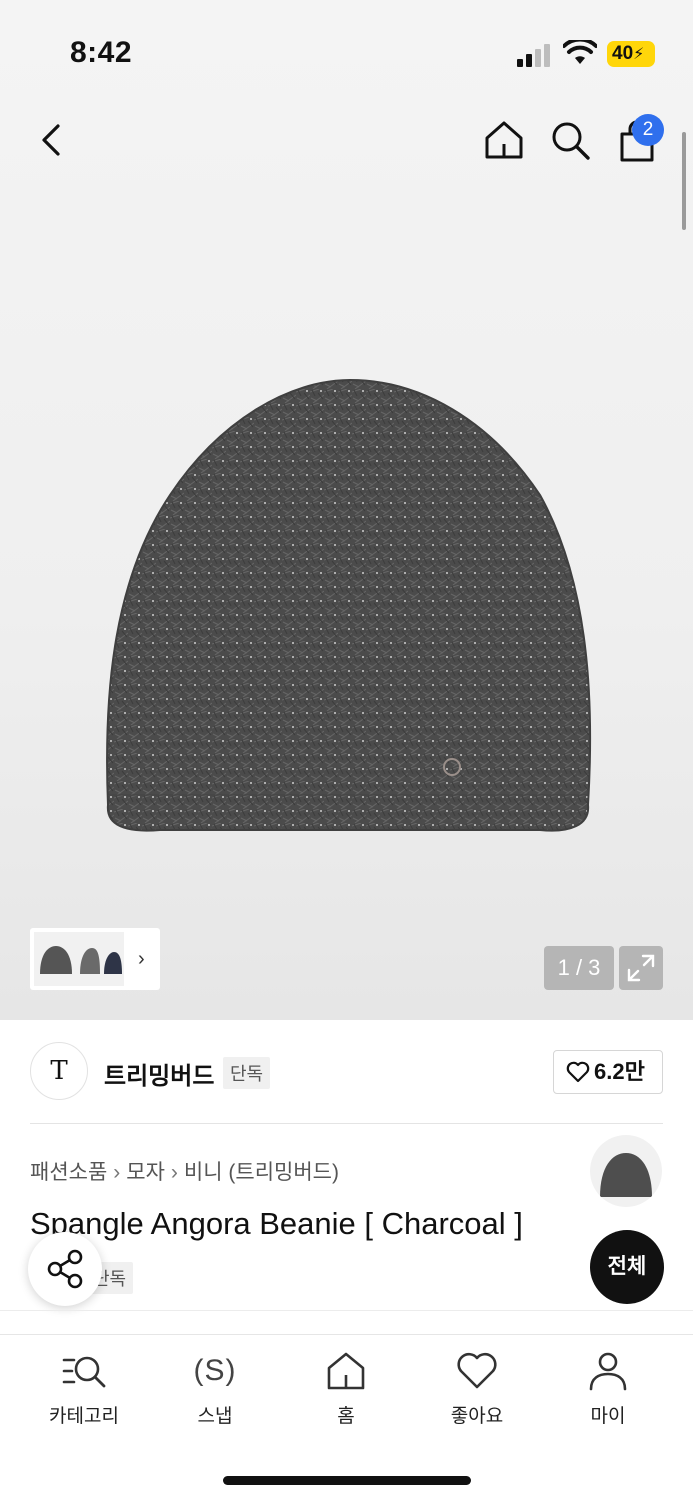 The image size is (693, 1500). I want to click on product-mini-thumbnail, so click(626, 1171).